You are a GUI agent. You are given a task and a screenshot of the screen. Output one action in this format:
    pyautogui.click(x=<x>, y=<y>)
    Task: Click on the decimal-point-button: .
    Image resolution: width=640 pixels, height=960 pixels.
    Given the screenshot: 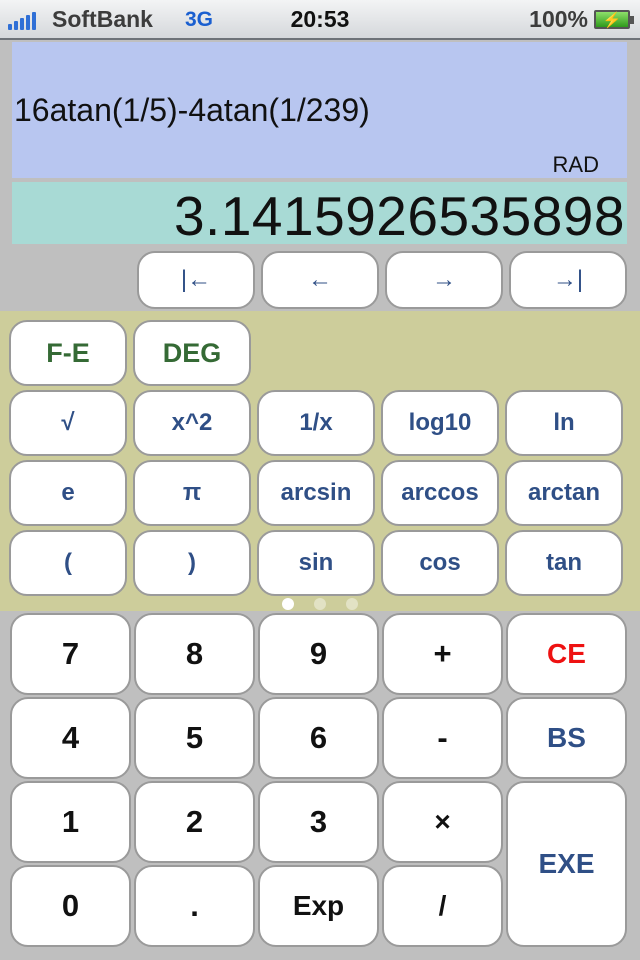 What is the action you would take?
    pyautogui.click(x=194, y=906)
    